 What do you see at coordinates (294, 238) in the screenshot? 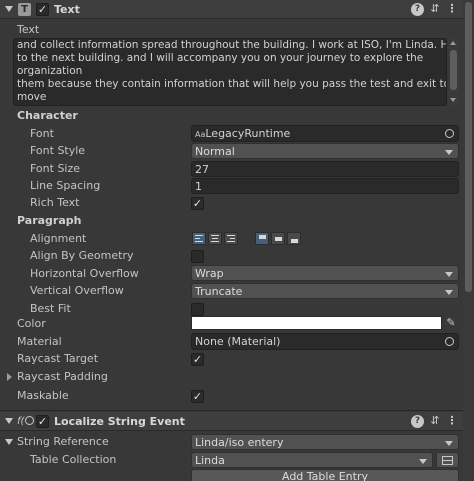
I see `align-bottom-button` at bounding box center [294, 238].